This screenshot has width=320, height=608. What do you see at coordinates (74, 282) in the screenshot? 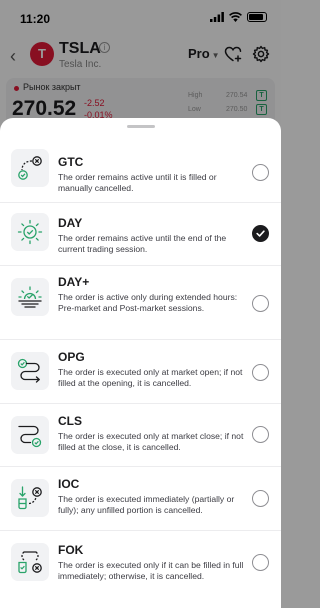
I see `option-title: DAY+` at bounding box center [74, 282].